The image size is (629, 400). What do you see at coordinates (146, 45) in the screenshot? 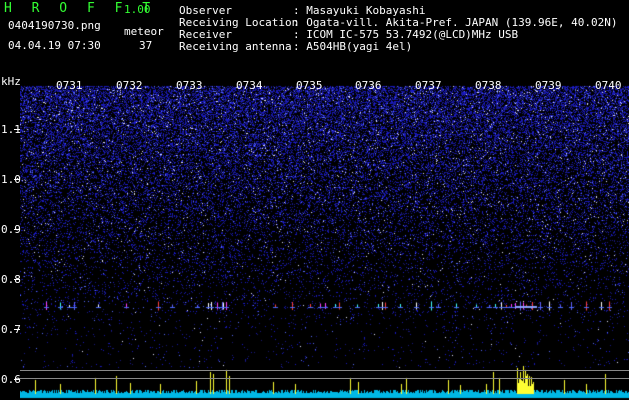
I see `meteor-count: 37` at bounding box center [146, 45].